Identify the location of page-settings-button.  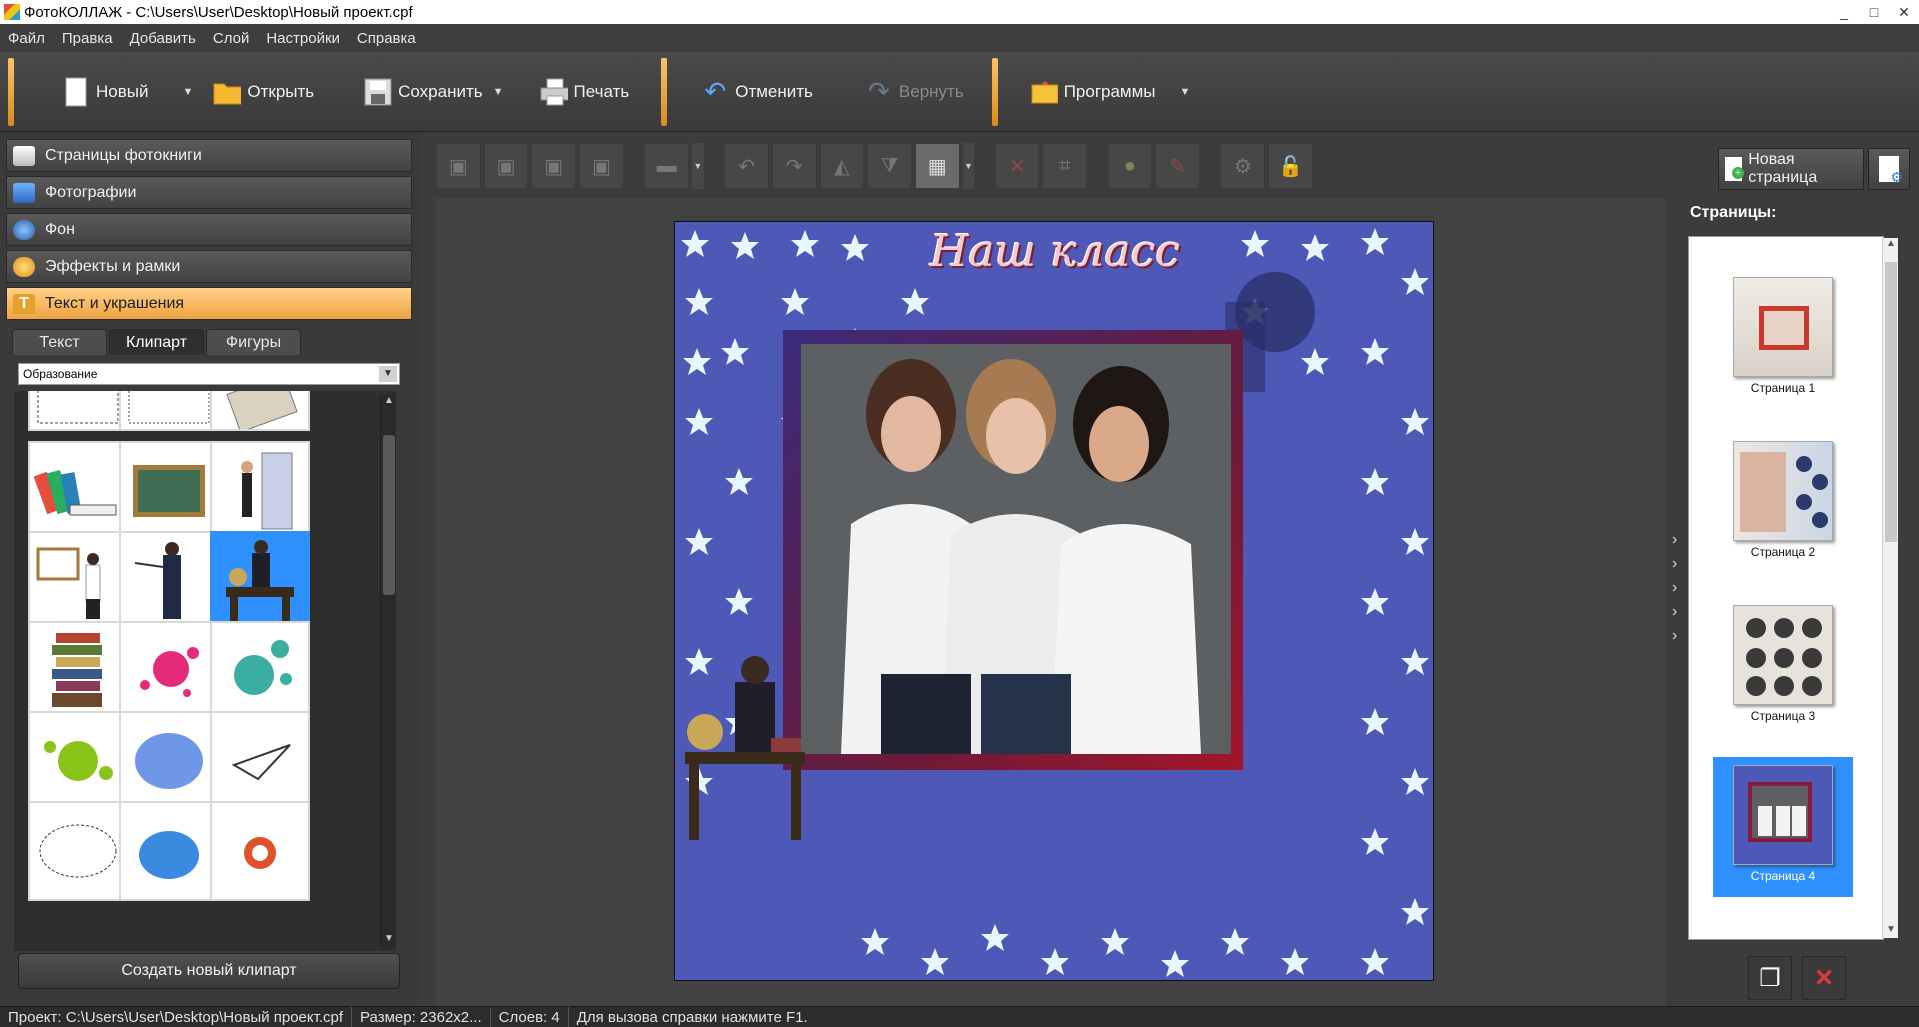
(1889, 169).